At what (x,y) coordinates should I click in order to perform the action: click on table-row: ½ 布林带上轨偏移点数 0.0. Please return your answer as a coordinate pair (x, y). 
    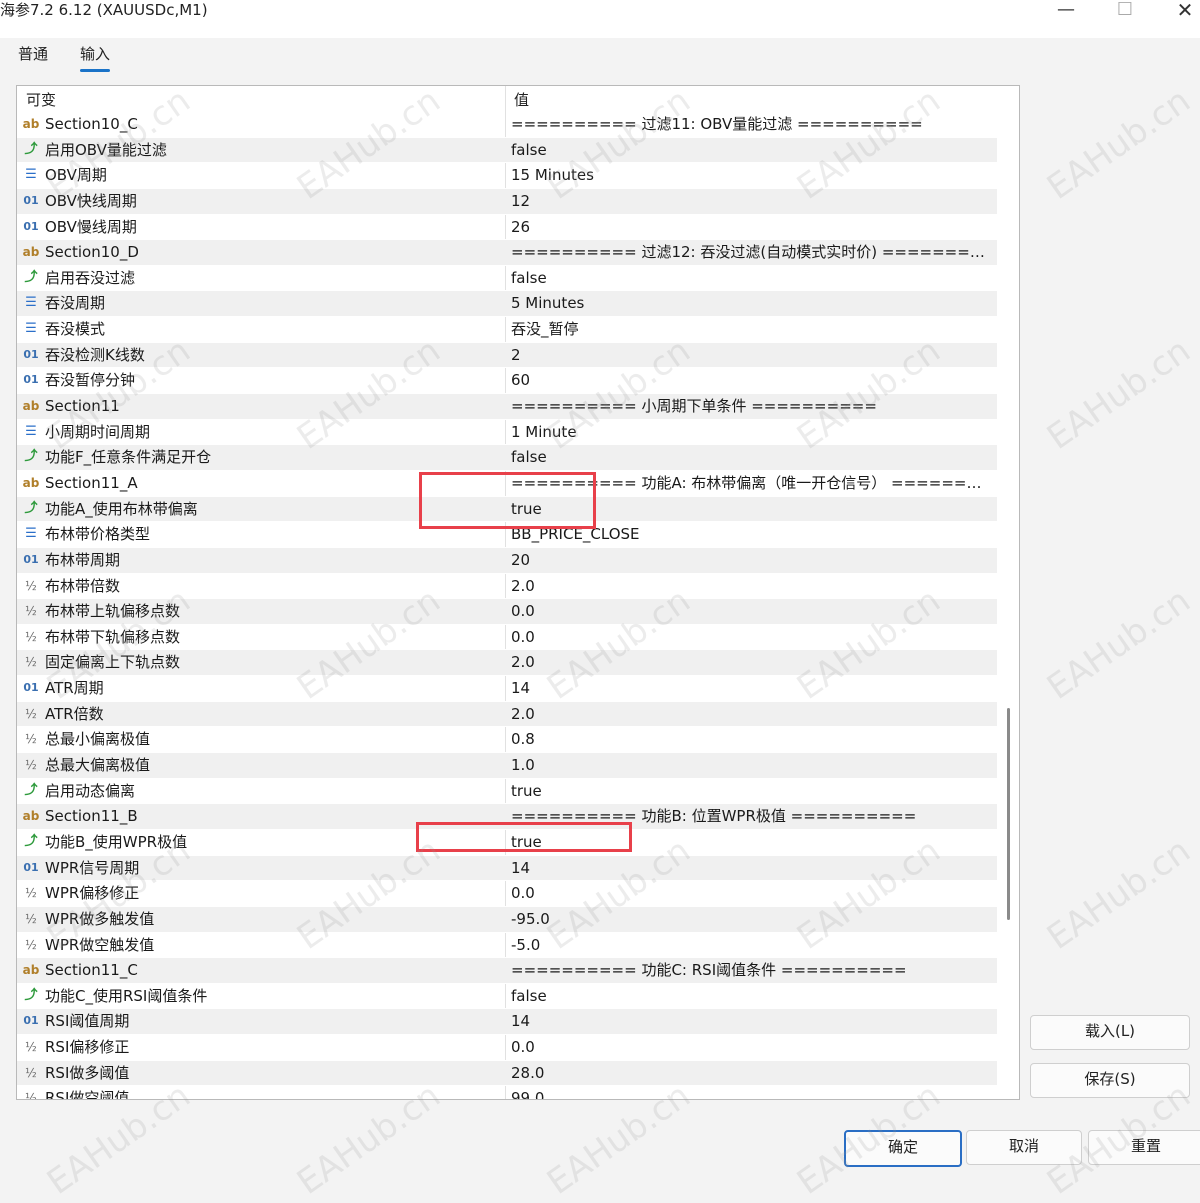
    Looking at the image, I should click on (507, 612).